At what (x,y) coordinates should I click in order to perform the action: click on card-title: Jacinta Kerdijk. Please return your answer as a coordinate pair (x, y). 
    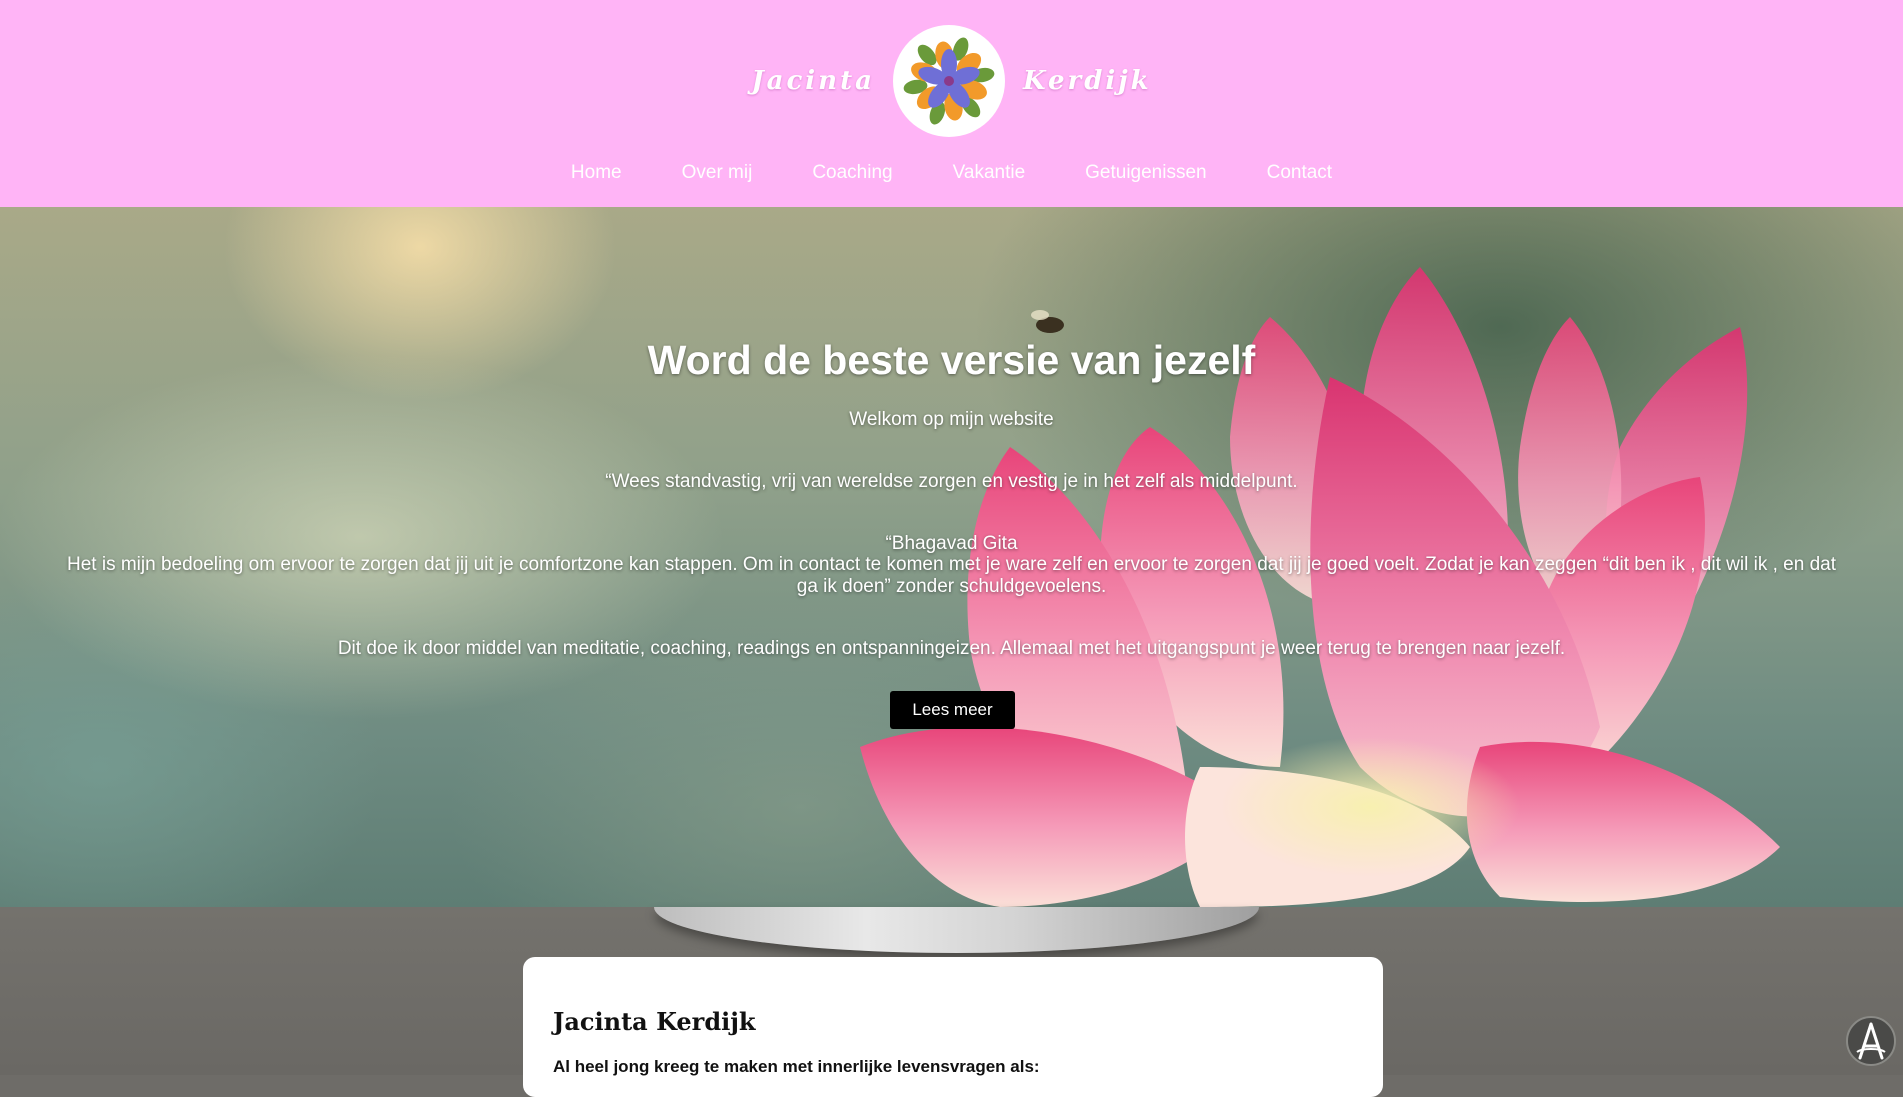
    Looking at the image, I should click on (654, 1021).